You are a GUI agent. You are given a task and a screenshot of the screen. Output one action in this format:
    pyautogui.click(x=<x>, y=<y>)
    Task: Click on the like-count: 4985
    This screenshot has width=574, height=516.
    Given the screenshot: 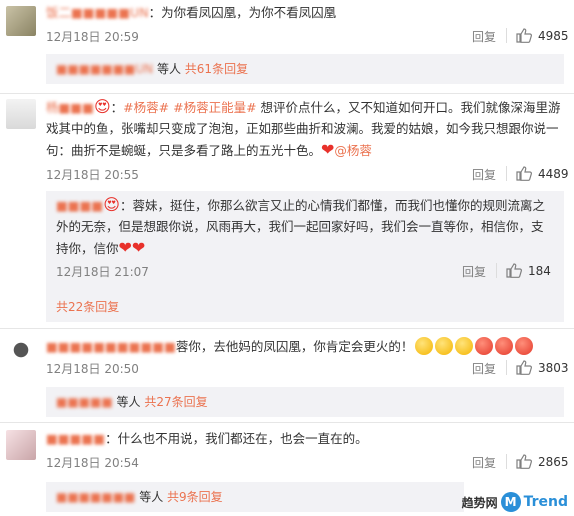 What is the action you would take?
    pyautogui.click(x=553, y=35)
    